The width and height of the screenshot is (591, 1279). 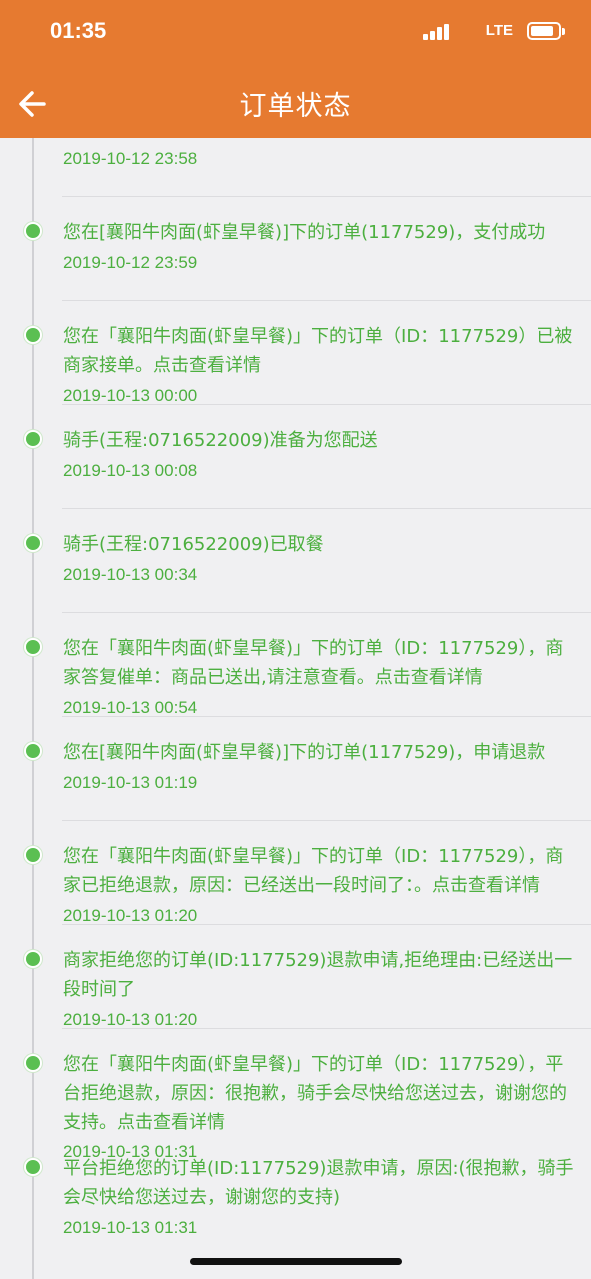 What do you see at coordinates (304, 752) in the screenshot?
I see `event-message: 您在[襄阳牛肉面(虾皇早餐)]下的订单(1177529)，申请退款` at bounding box center [304, 752].